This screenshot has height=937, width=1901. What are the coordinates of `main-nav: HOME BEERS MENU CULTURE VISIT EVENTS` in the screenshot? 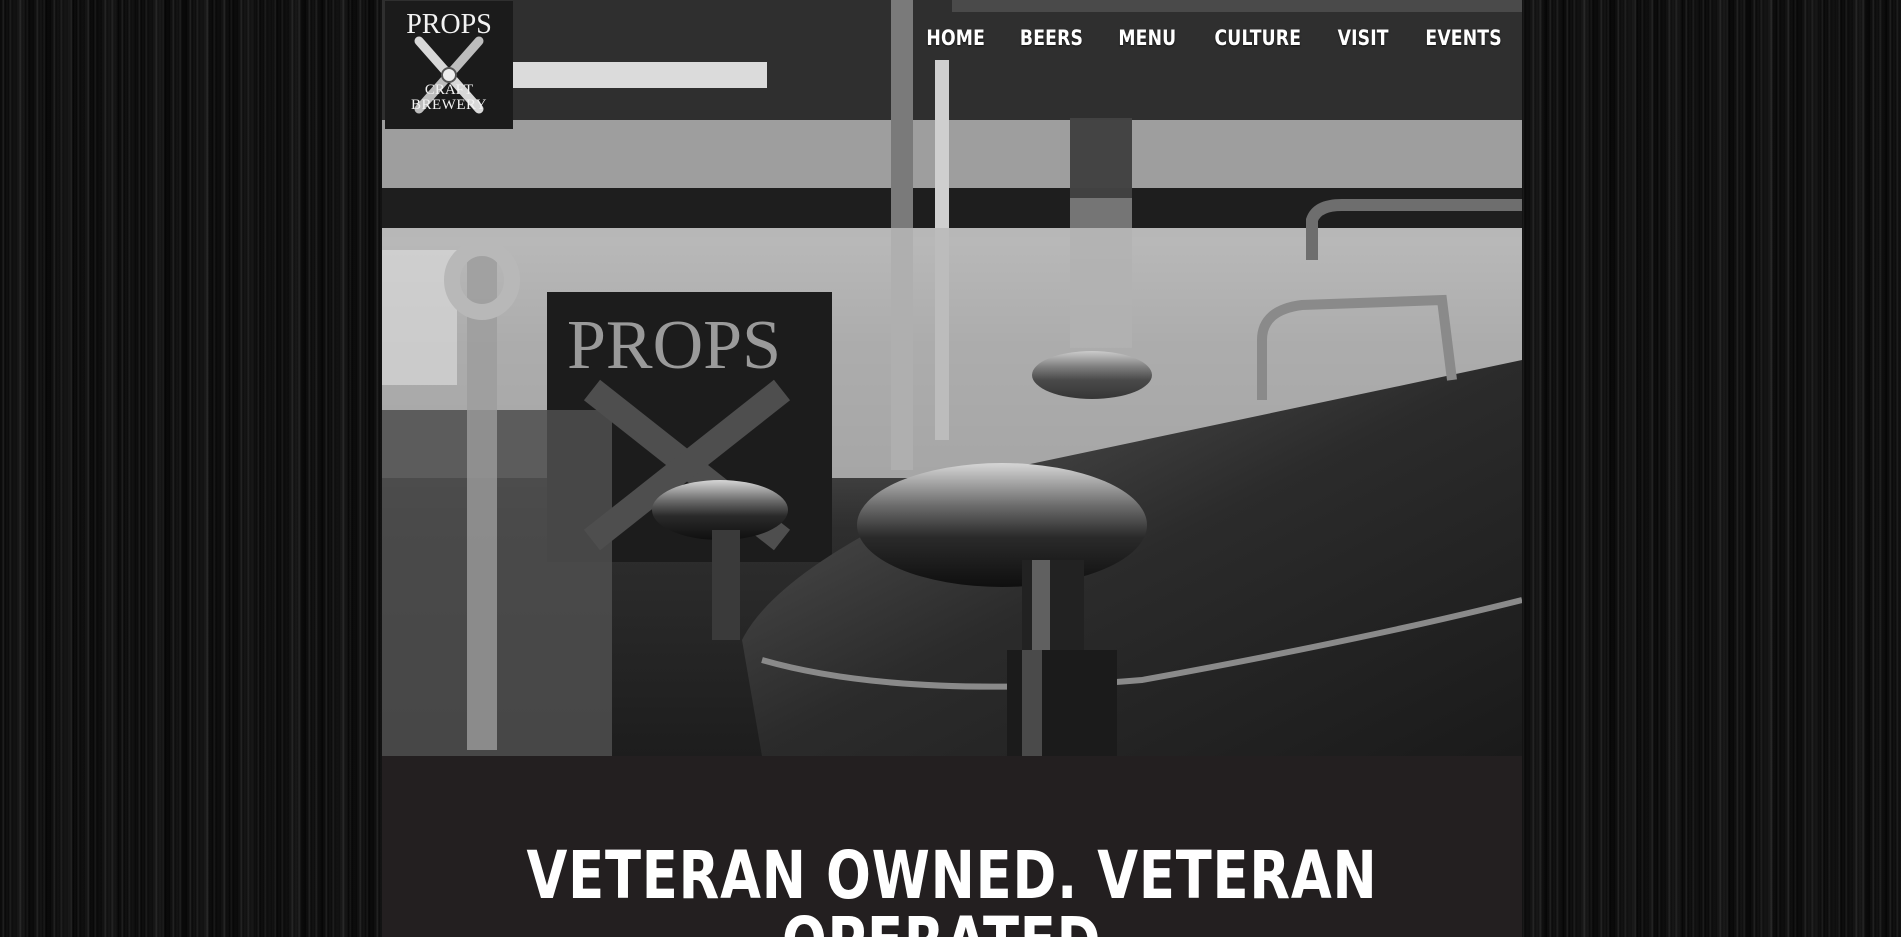 It's located at (1215, 38).